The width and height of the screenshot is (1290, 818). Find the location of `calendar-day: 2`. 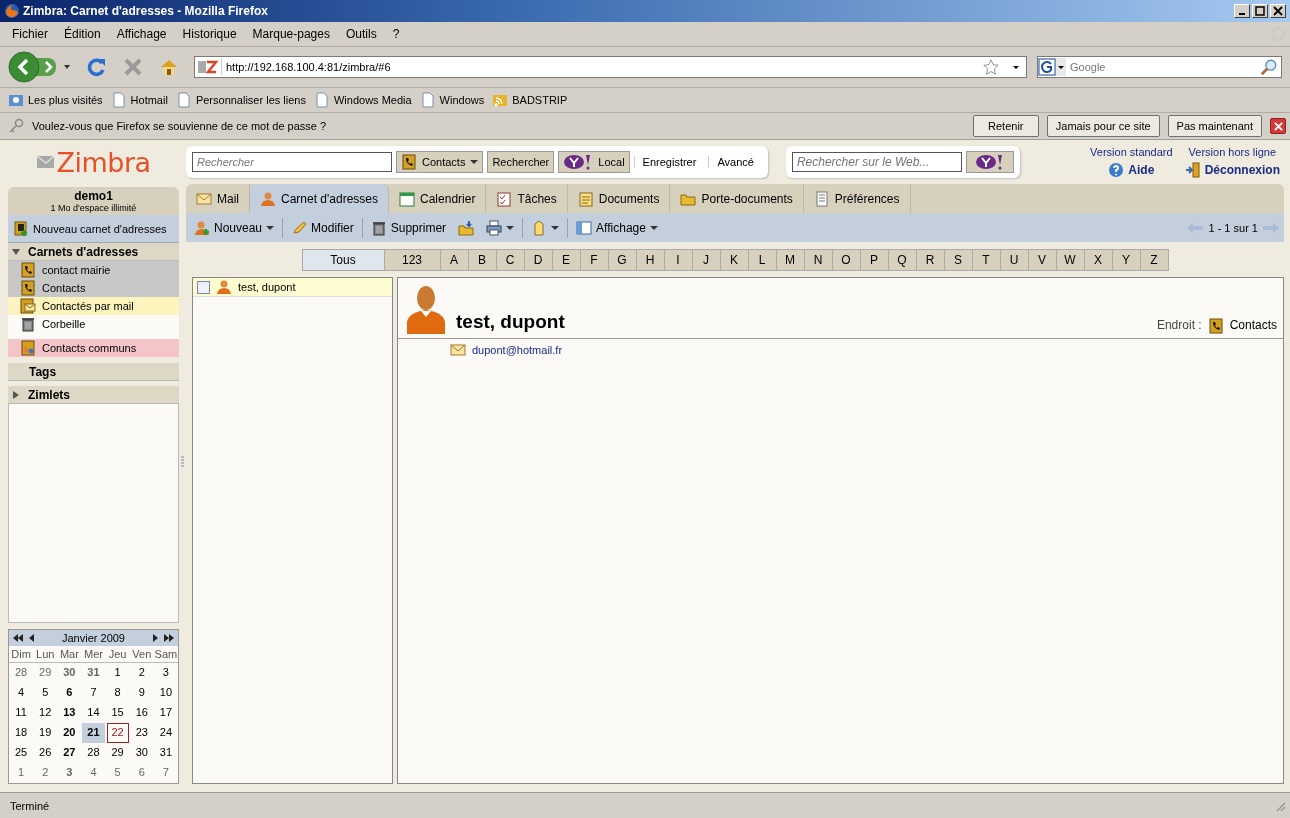

calendar-day: 2 is located at coordinates (141, 673).